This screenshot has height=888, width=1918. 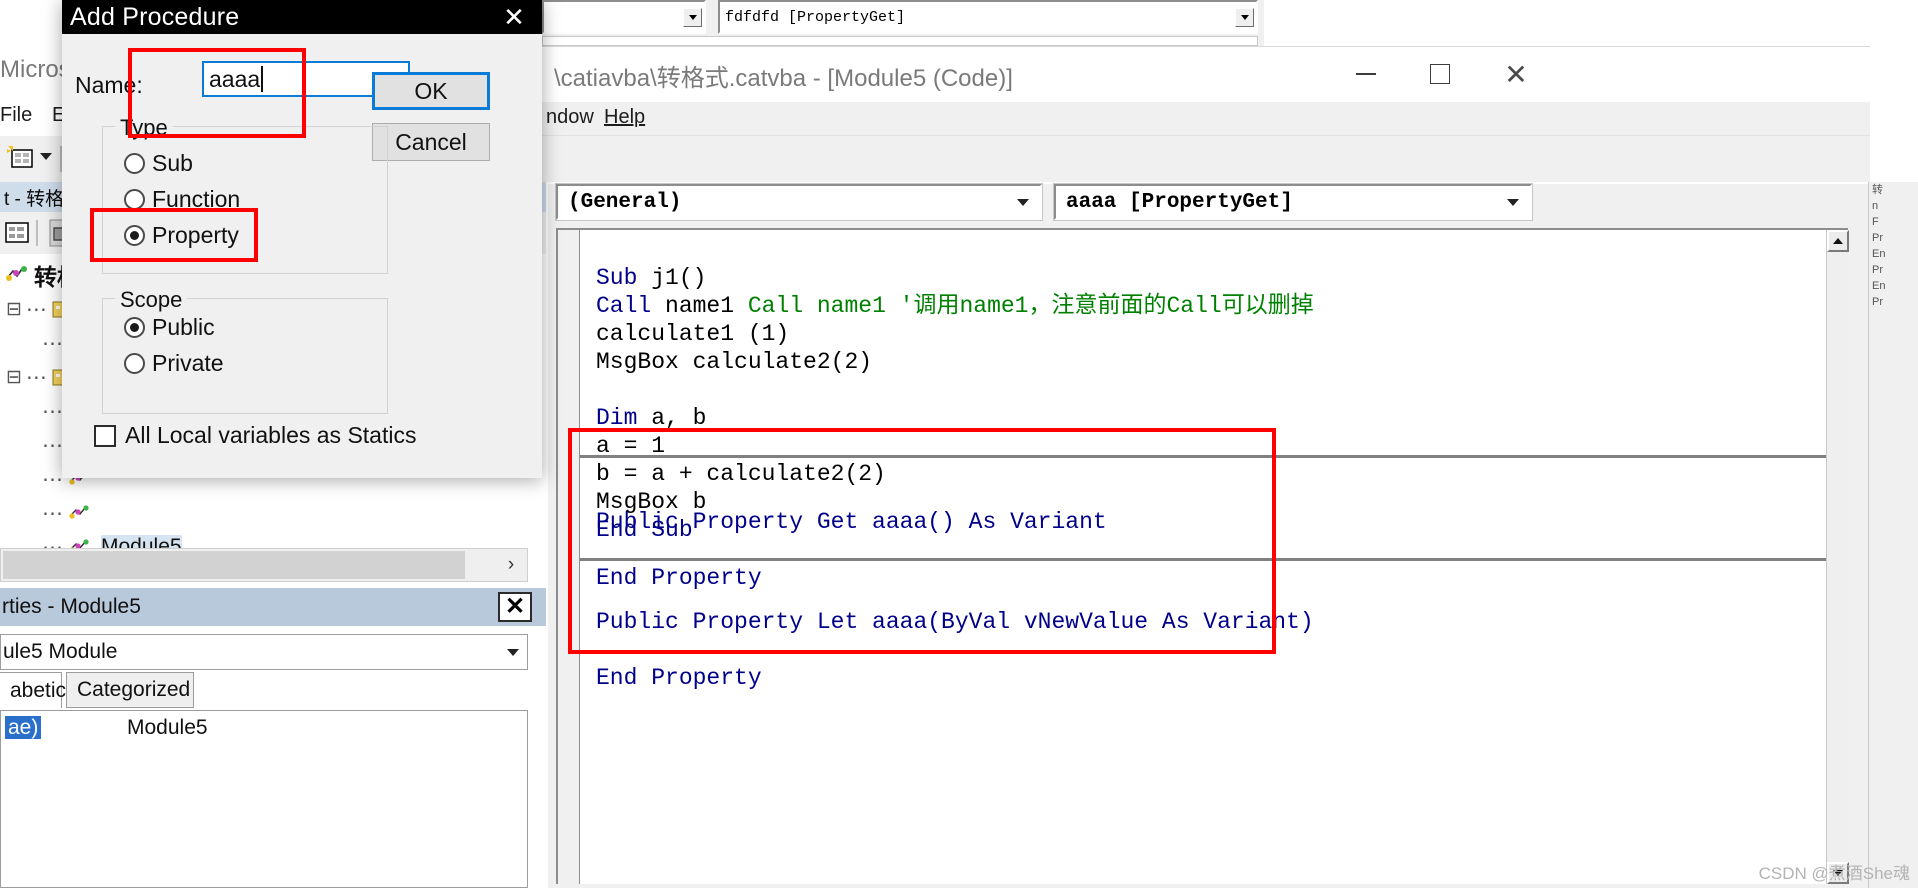 What do you see at coordinates (1837, 557) in the screenshot?
I see `code-vertical-scrollbar` at bounding box center [1837, 557].